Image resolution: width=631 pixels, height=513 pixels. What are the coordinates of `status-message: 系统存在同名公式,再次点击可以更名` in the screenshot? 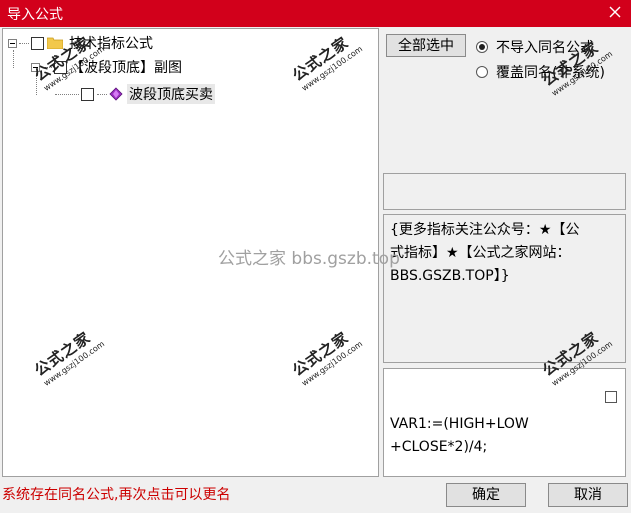 It's located at (116, 495).